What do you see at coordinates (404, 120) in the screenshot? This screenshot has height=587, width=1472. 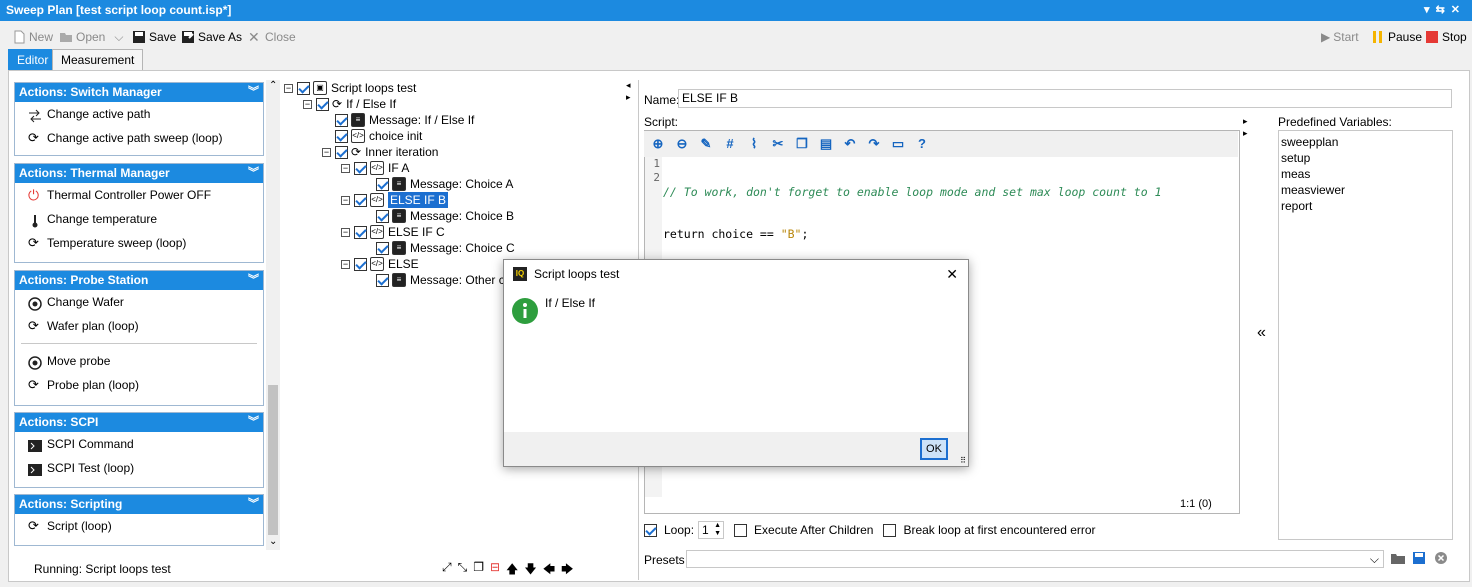 I see `tree-node: ≡ Message: If / Else If` at bounding box center [404, 120].